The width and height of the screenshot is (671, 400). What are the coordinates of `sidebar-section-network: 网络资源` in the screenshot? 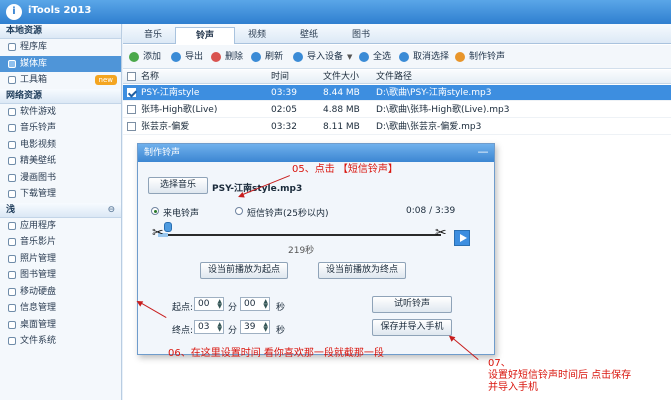 It's located at (60, 96).